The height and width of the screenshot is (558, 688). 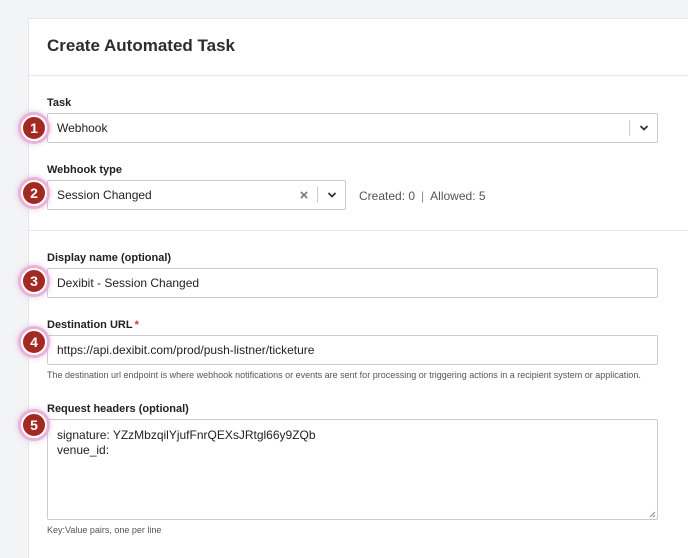 I want to click on required-marker: *, so click(x=136, y=325).